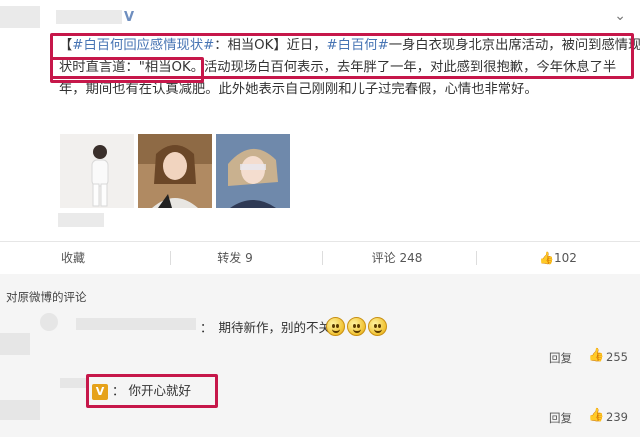 The width and height of the screenshot is (640, 437). Describe the element at coordinates (127, 70) in the screenshot. I see `highlight-box-quote` at that location.